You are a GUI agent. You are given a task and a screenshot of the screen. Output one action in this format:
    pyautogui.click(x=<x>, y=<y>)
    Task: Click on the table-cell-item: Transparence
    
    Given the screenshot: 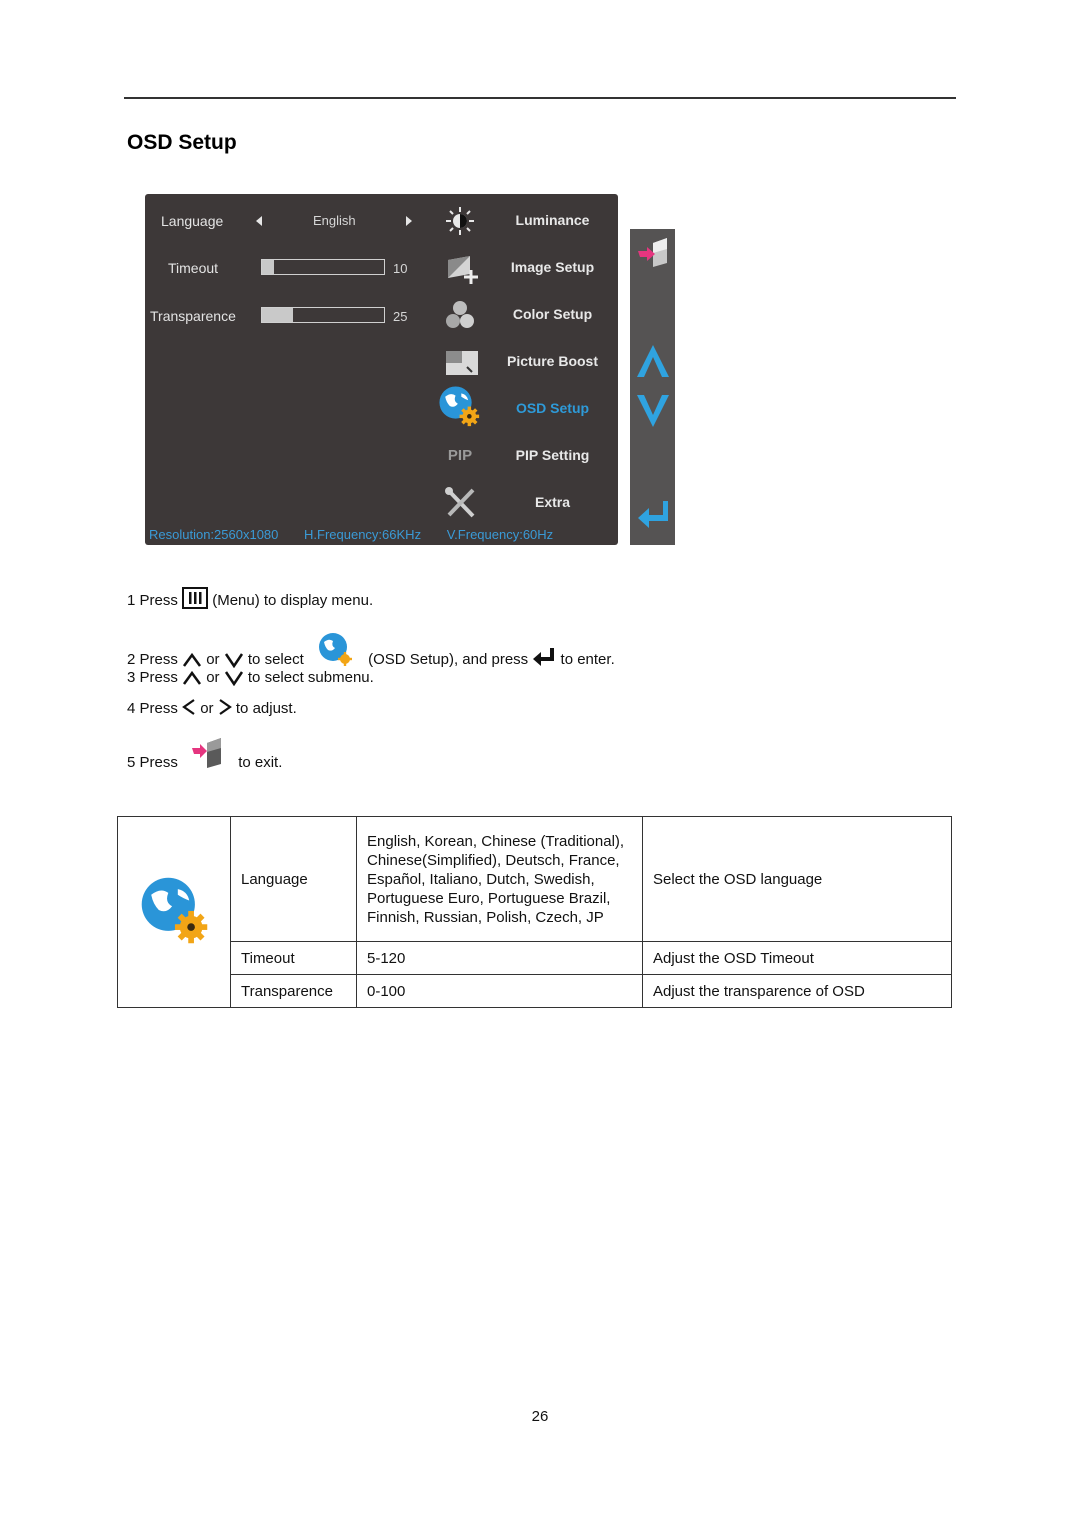 What is the action you would take?
    pyautogui.click(x=293, y=991)
    